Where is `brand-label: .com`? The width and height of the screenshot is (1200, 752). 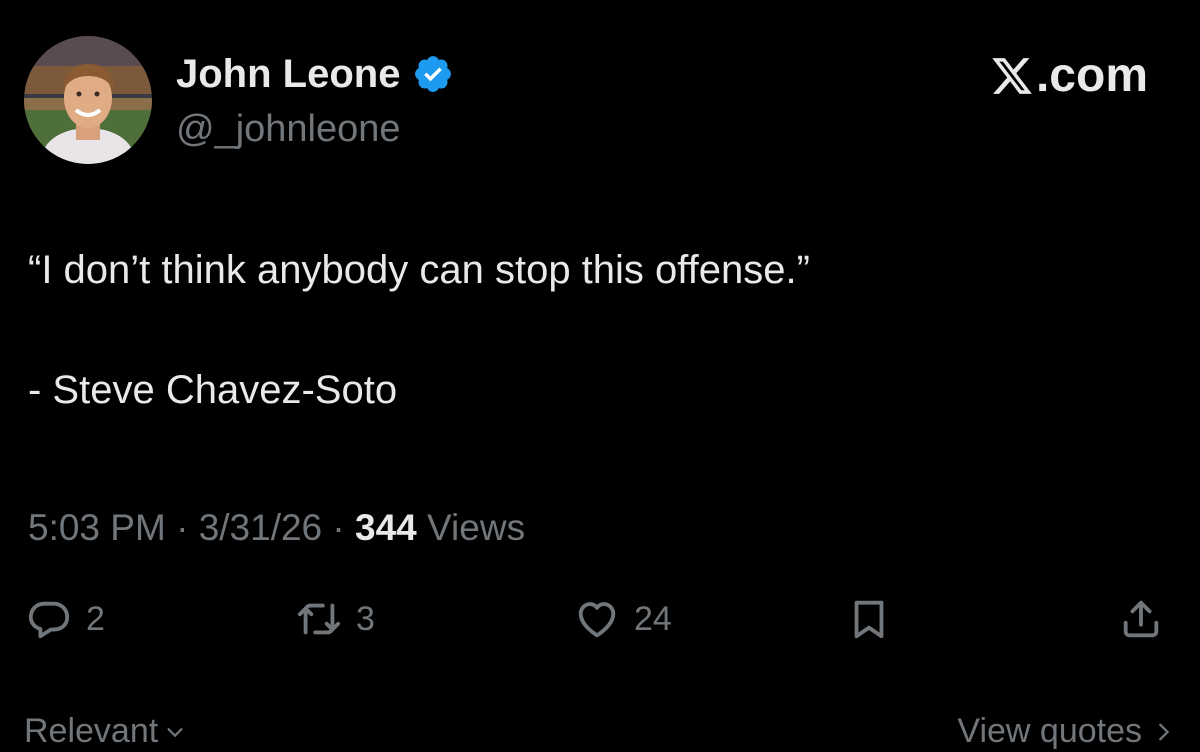
brand-label: .com is located at coordinates (1091, 75).